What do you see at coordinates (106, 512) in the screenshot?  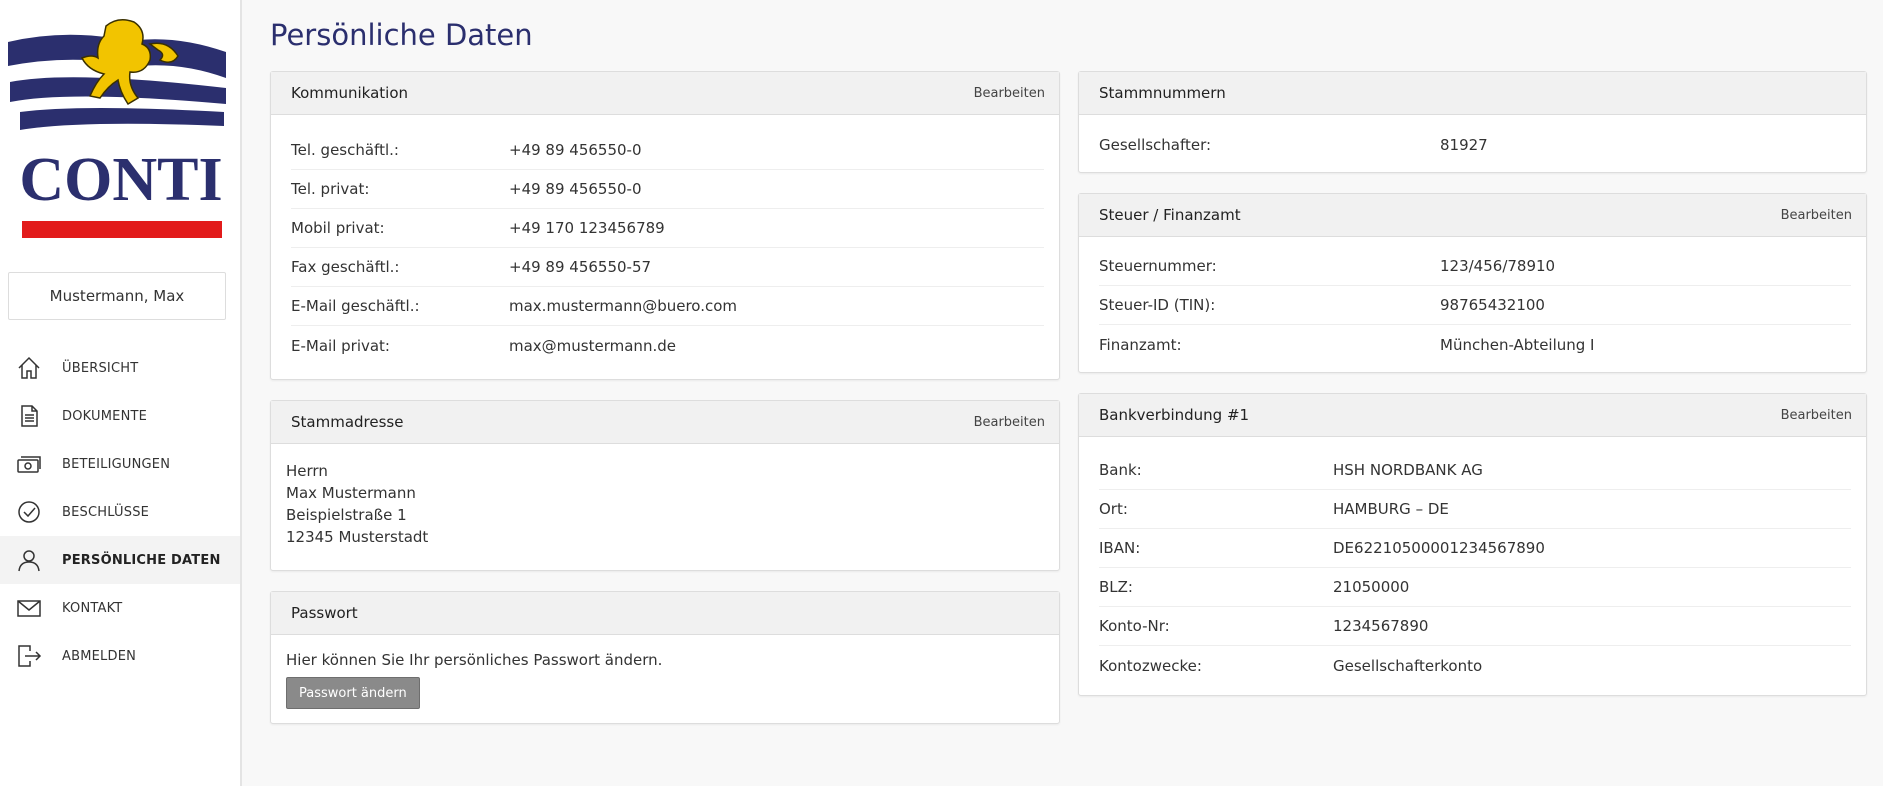 I see `nav-label: BESCHLÜSSE` at bounding box center [106, 512].